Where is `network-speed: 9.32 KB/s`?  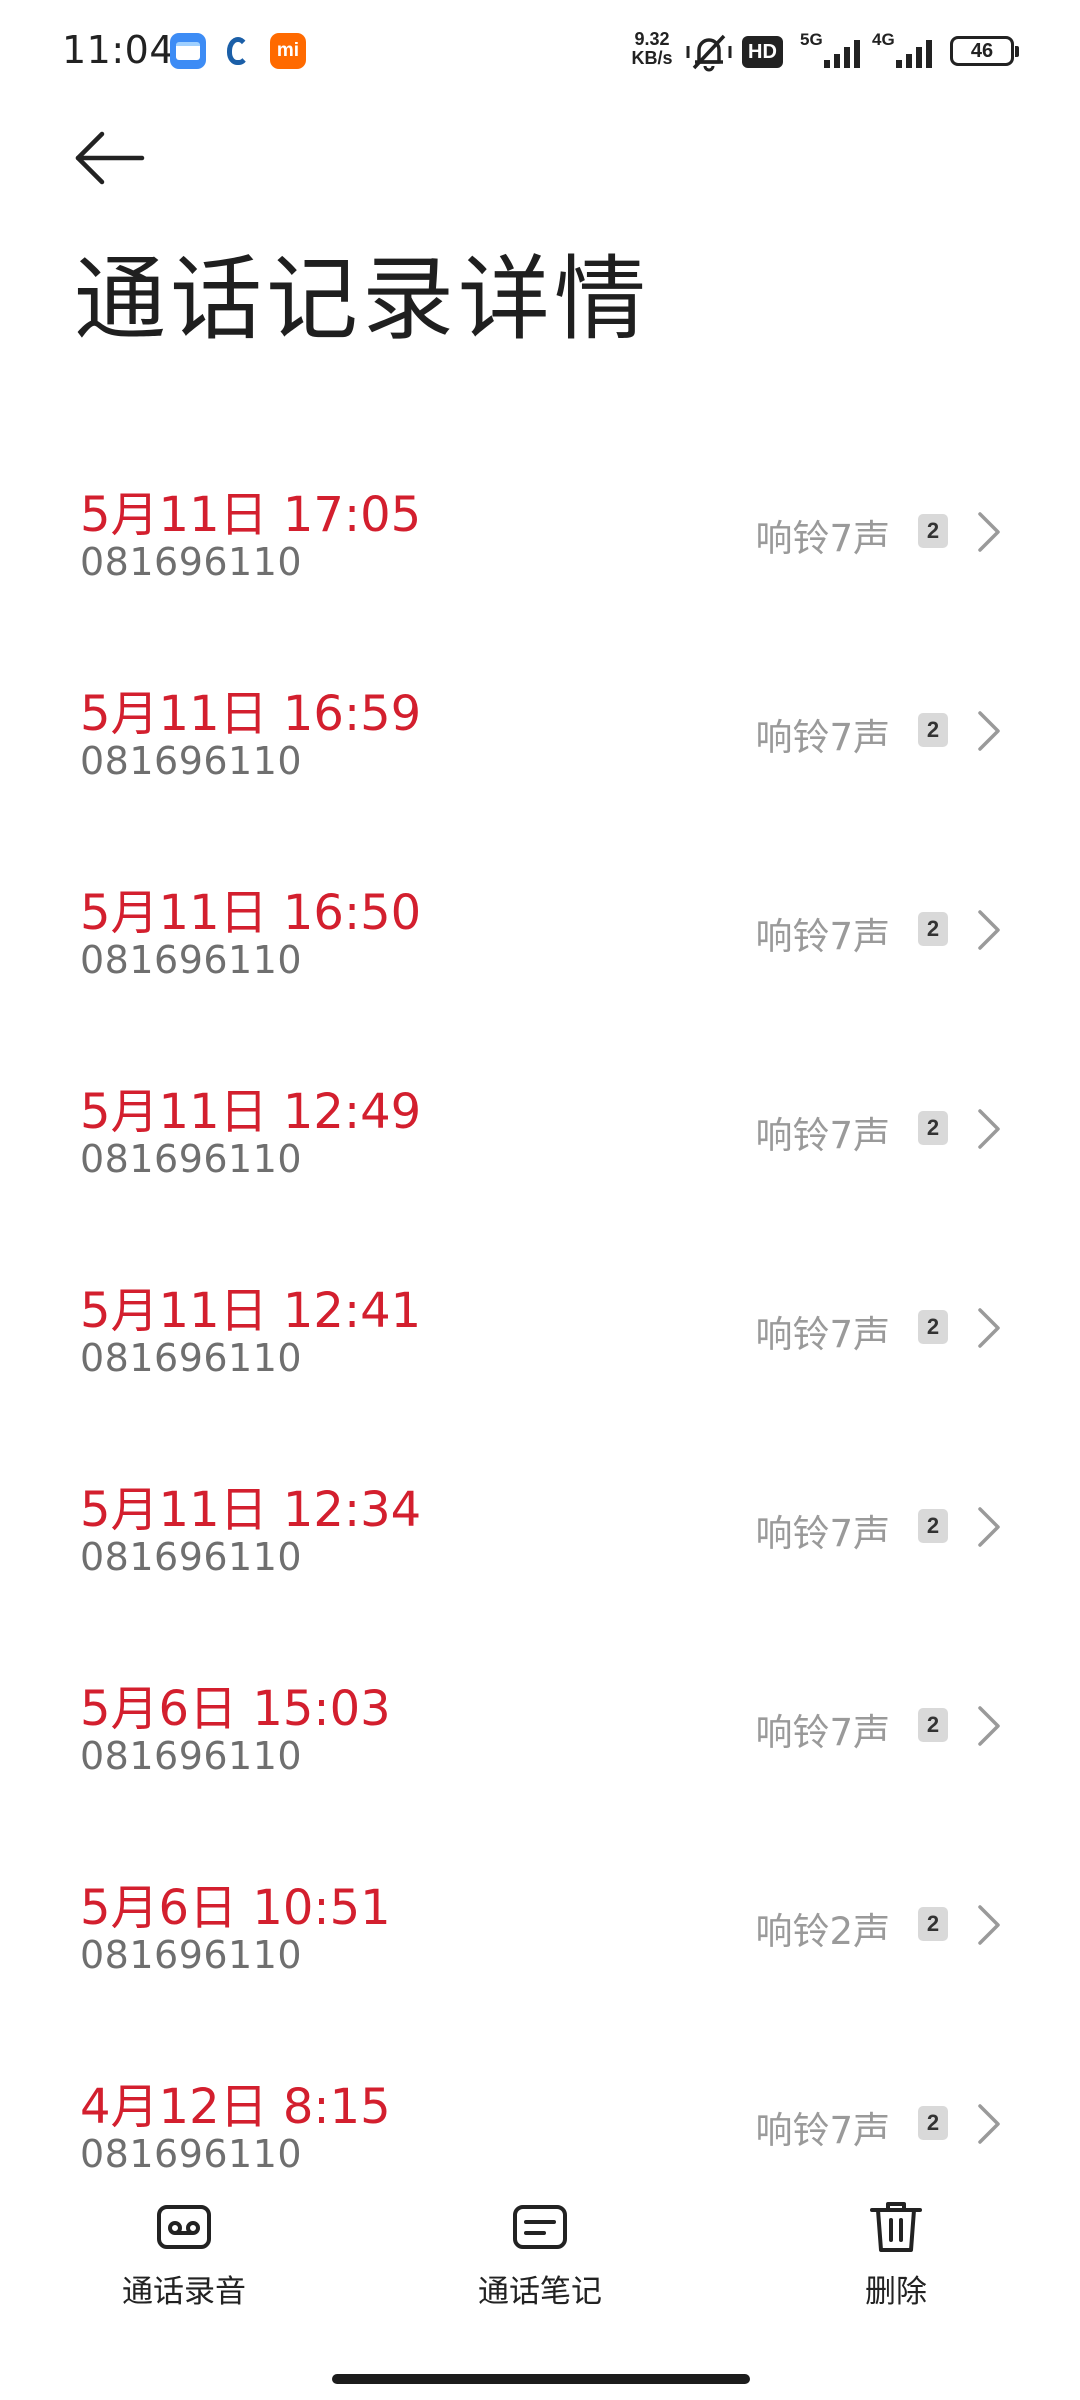
network-speed: 9.32 KB/s is located at coordinates (652, 49).